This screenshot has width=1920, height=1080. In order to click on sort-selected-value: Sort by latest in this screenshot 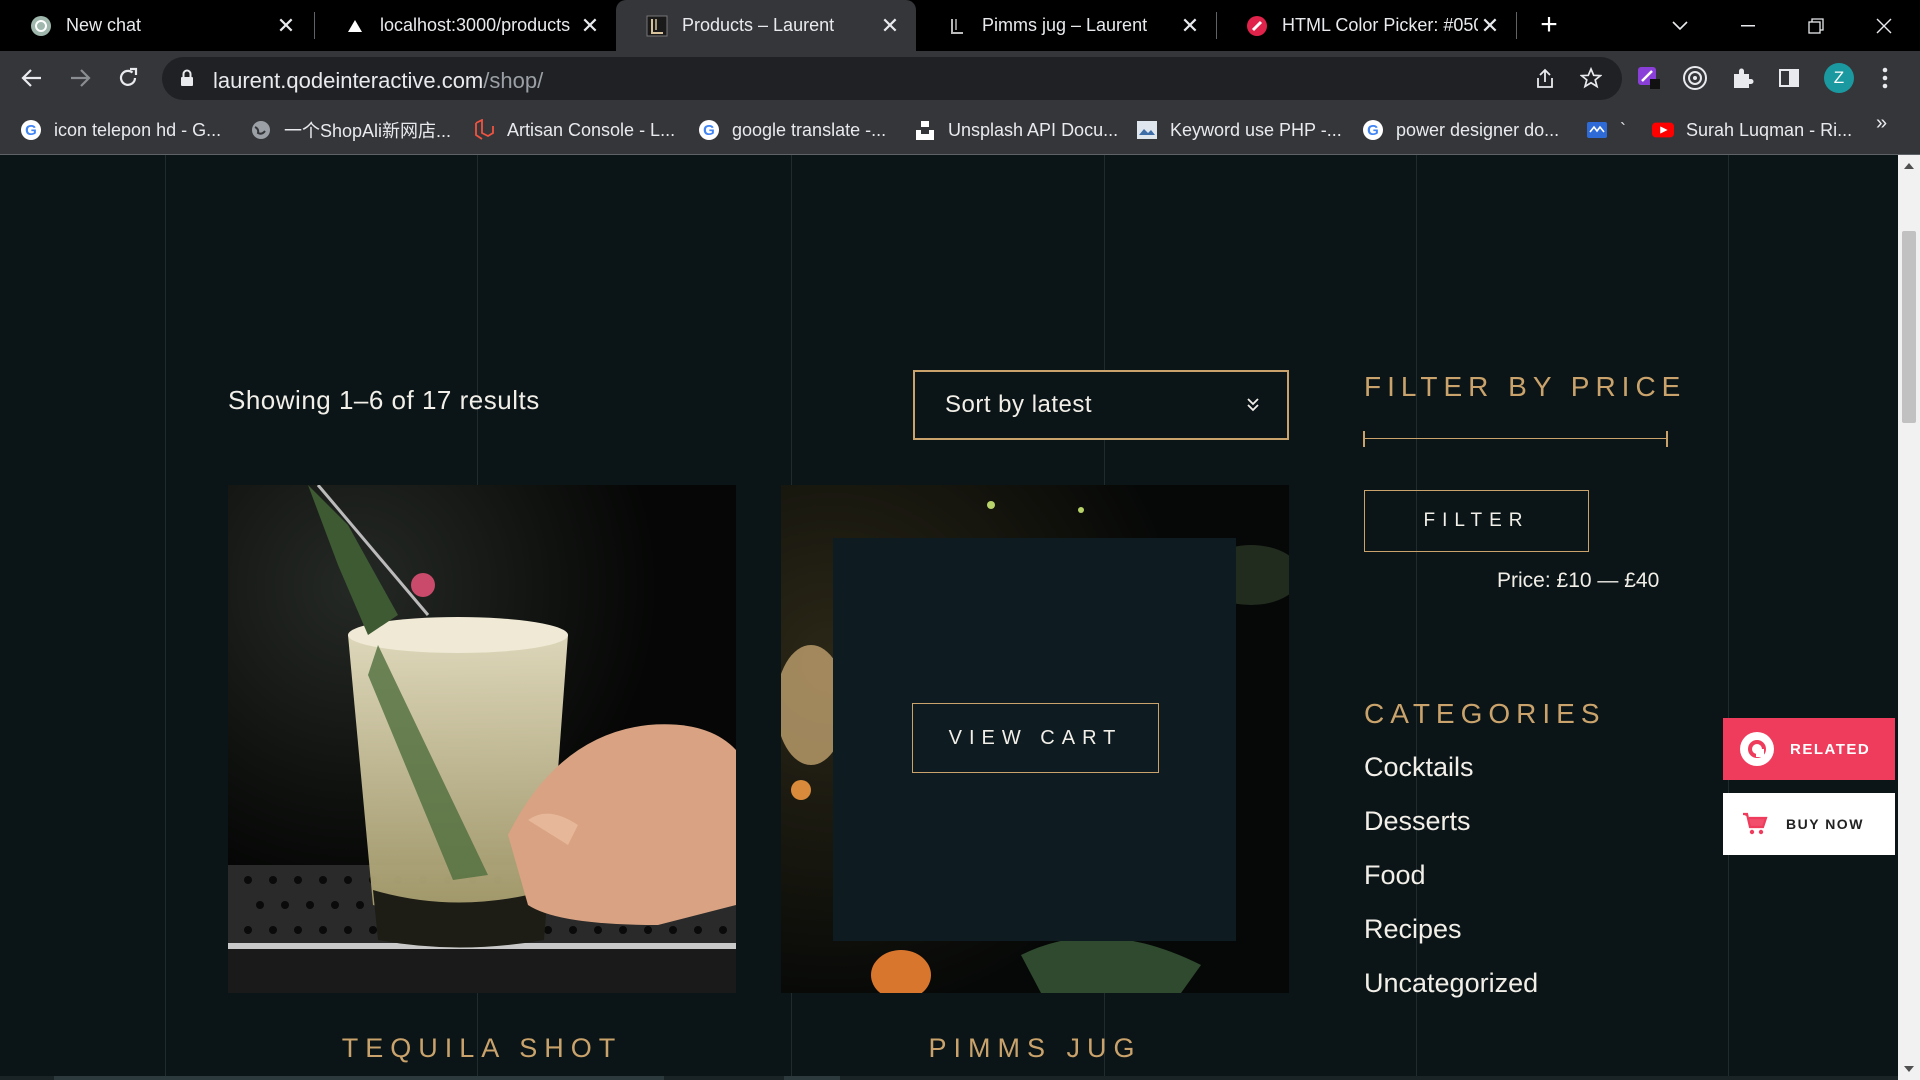, I will do `click(1019, 404)`.